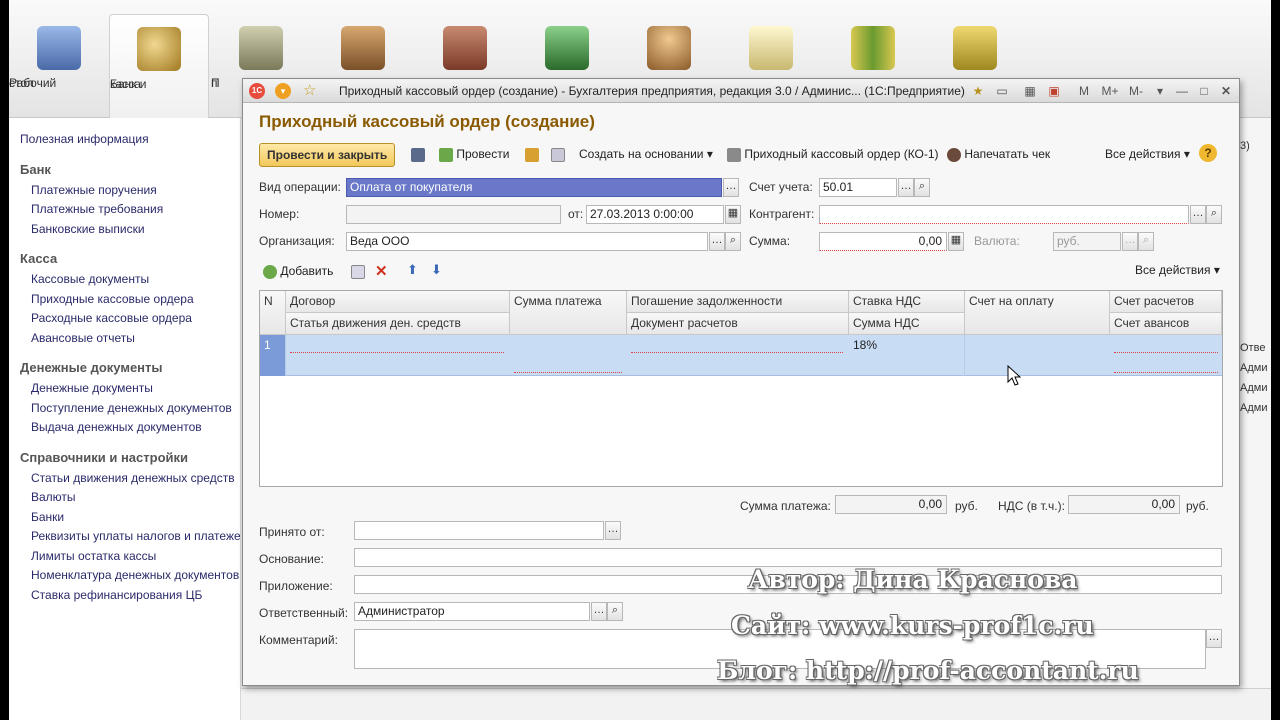  Describe the element at coordinates (358, 271) in the screenshot. I see `copy-row-icon` at that location.